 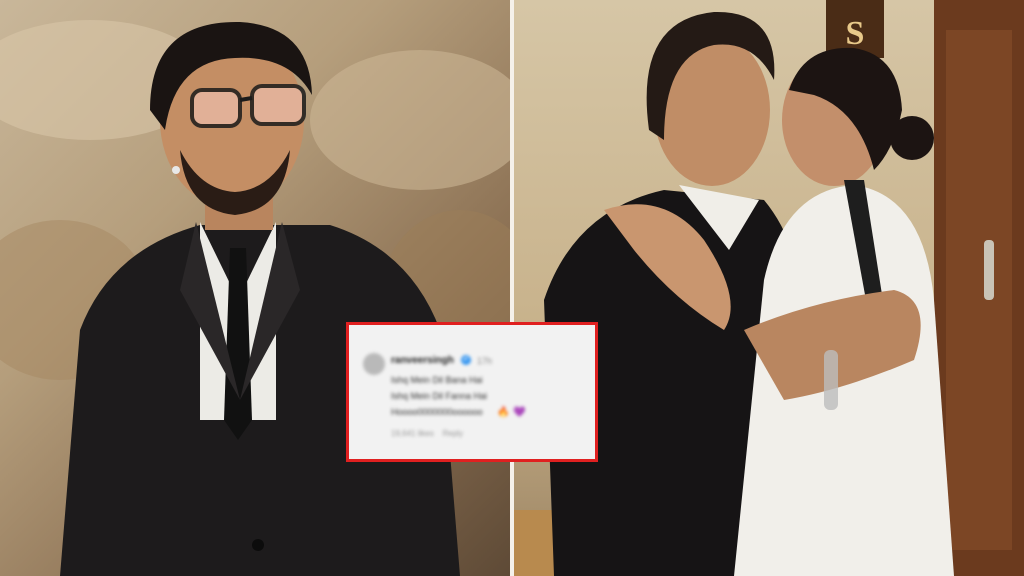 What do you see at coordinates (503, 412) in the screenshot?
I see `fire-emoji-icon: 🔥` at bounding box center [503, 412].